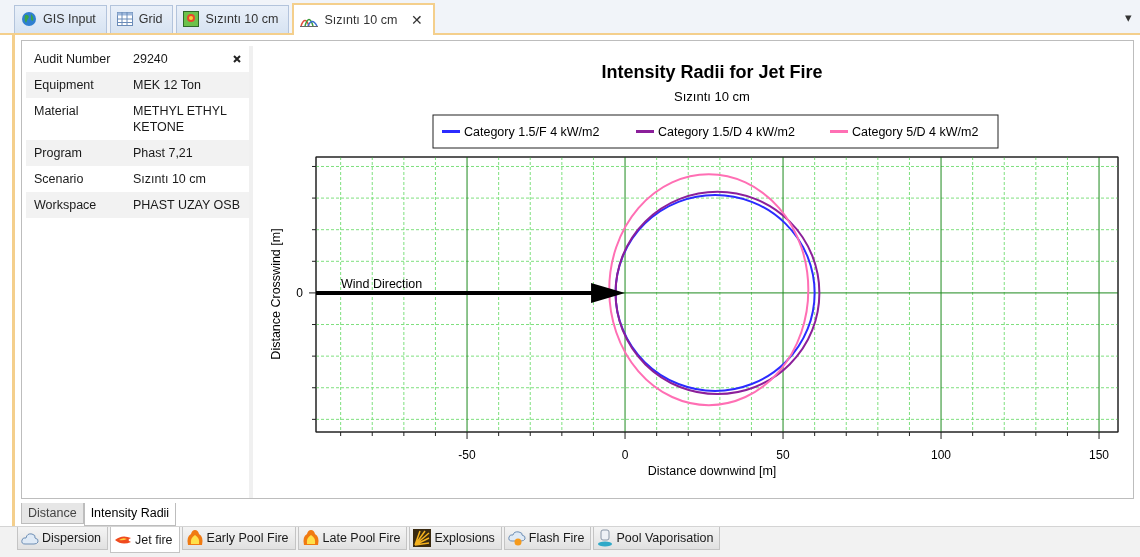 The width and height of the screenshot is (1140, 557). I want to click on legend-label: Category 1.5/D 4 kW/m2, so click(726, 131).